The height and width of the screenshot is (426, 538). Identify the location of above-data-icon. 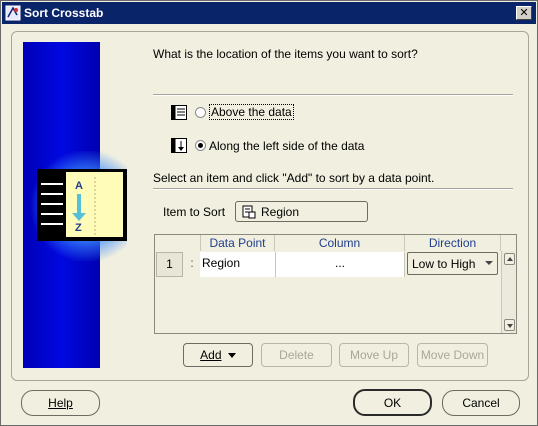
(179, 112).